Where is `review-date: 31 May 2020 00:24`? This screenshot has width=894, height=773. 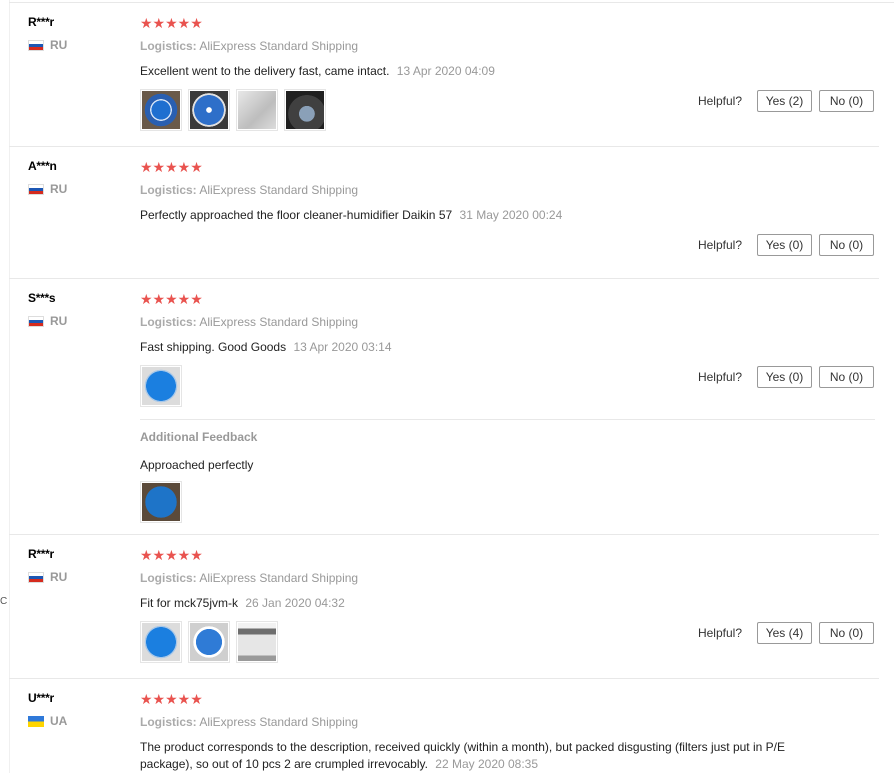
review-date: 31 May 2020 00:24 is located at coordinates (511, 215).